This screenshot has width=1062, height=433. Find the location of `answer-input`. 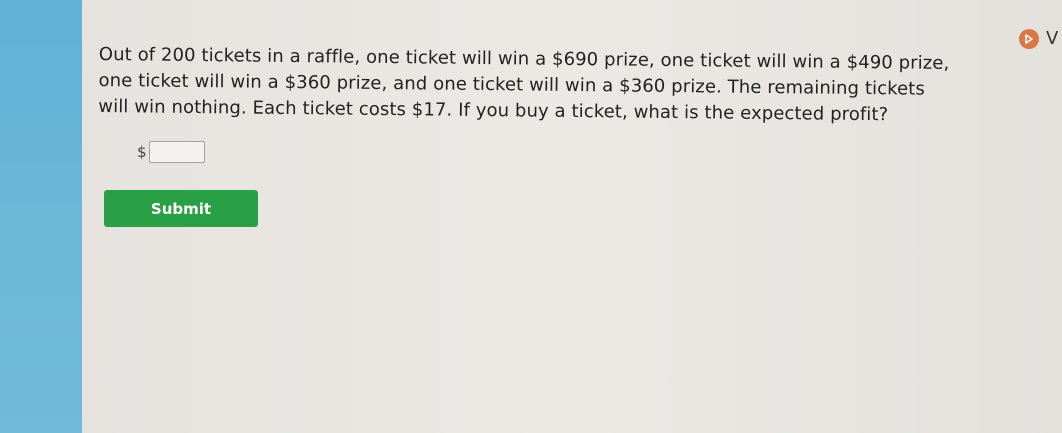

answer-input is located at coordinates (176, 152).